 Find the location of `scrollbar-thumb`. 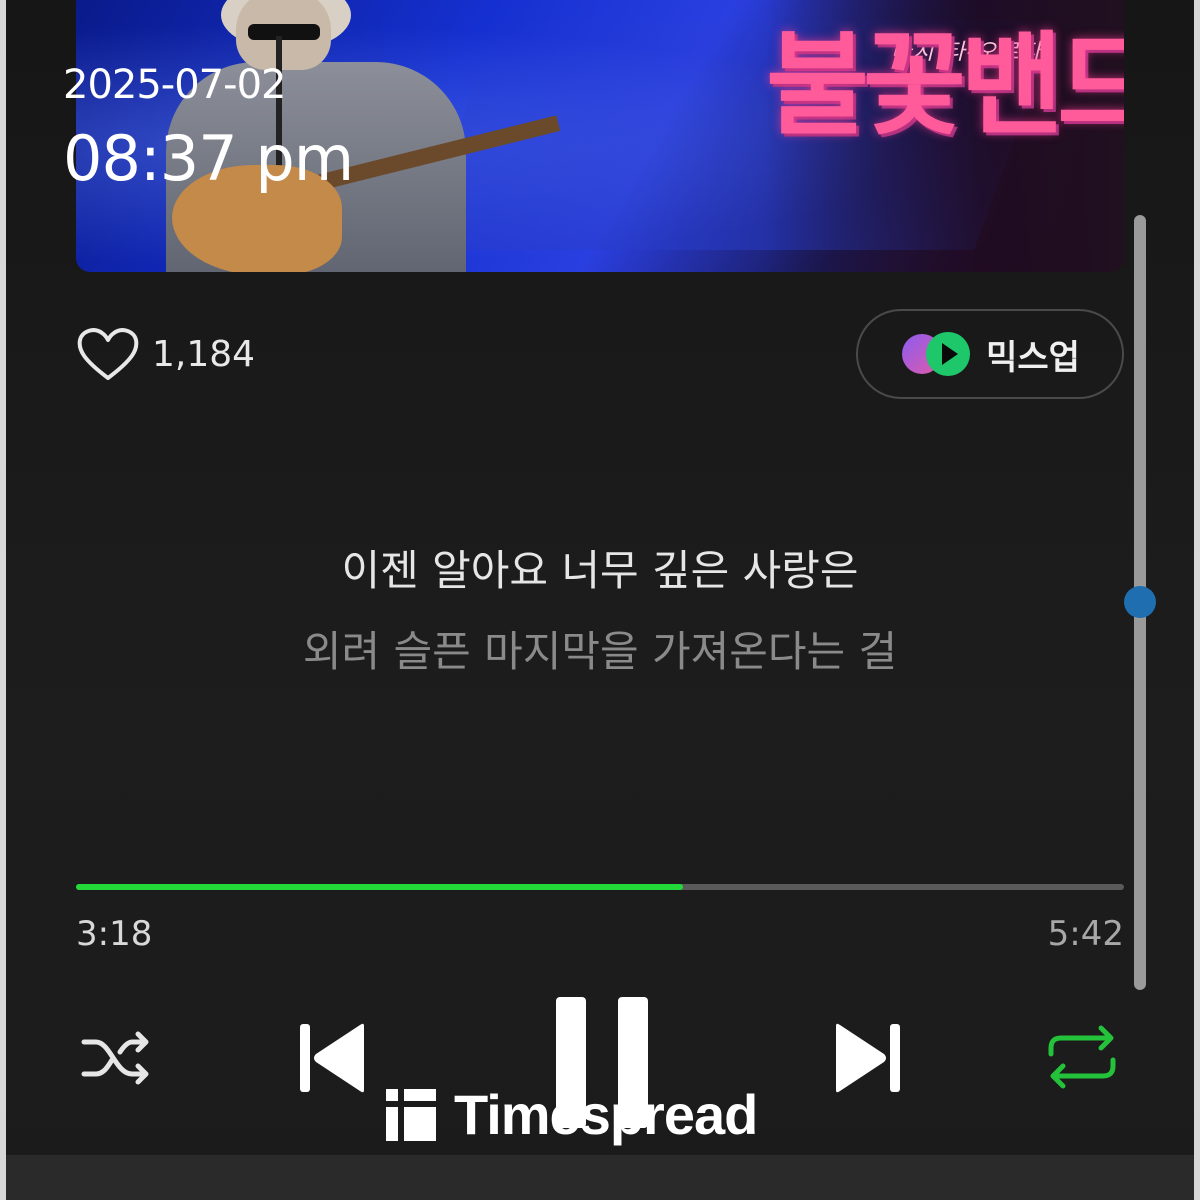

scrollbar-thumb is located at coordinates (1140, 602).